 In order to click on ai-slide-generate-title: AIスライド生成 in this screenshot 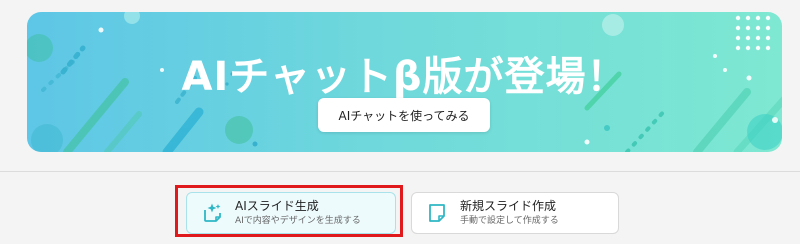, I will do `click(277, 205)`.